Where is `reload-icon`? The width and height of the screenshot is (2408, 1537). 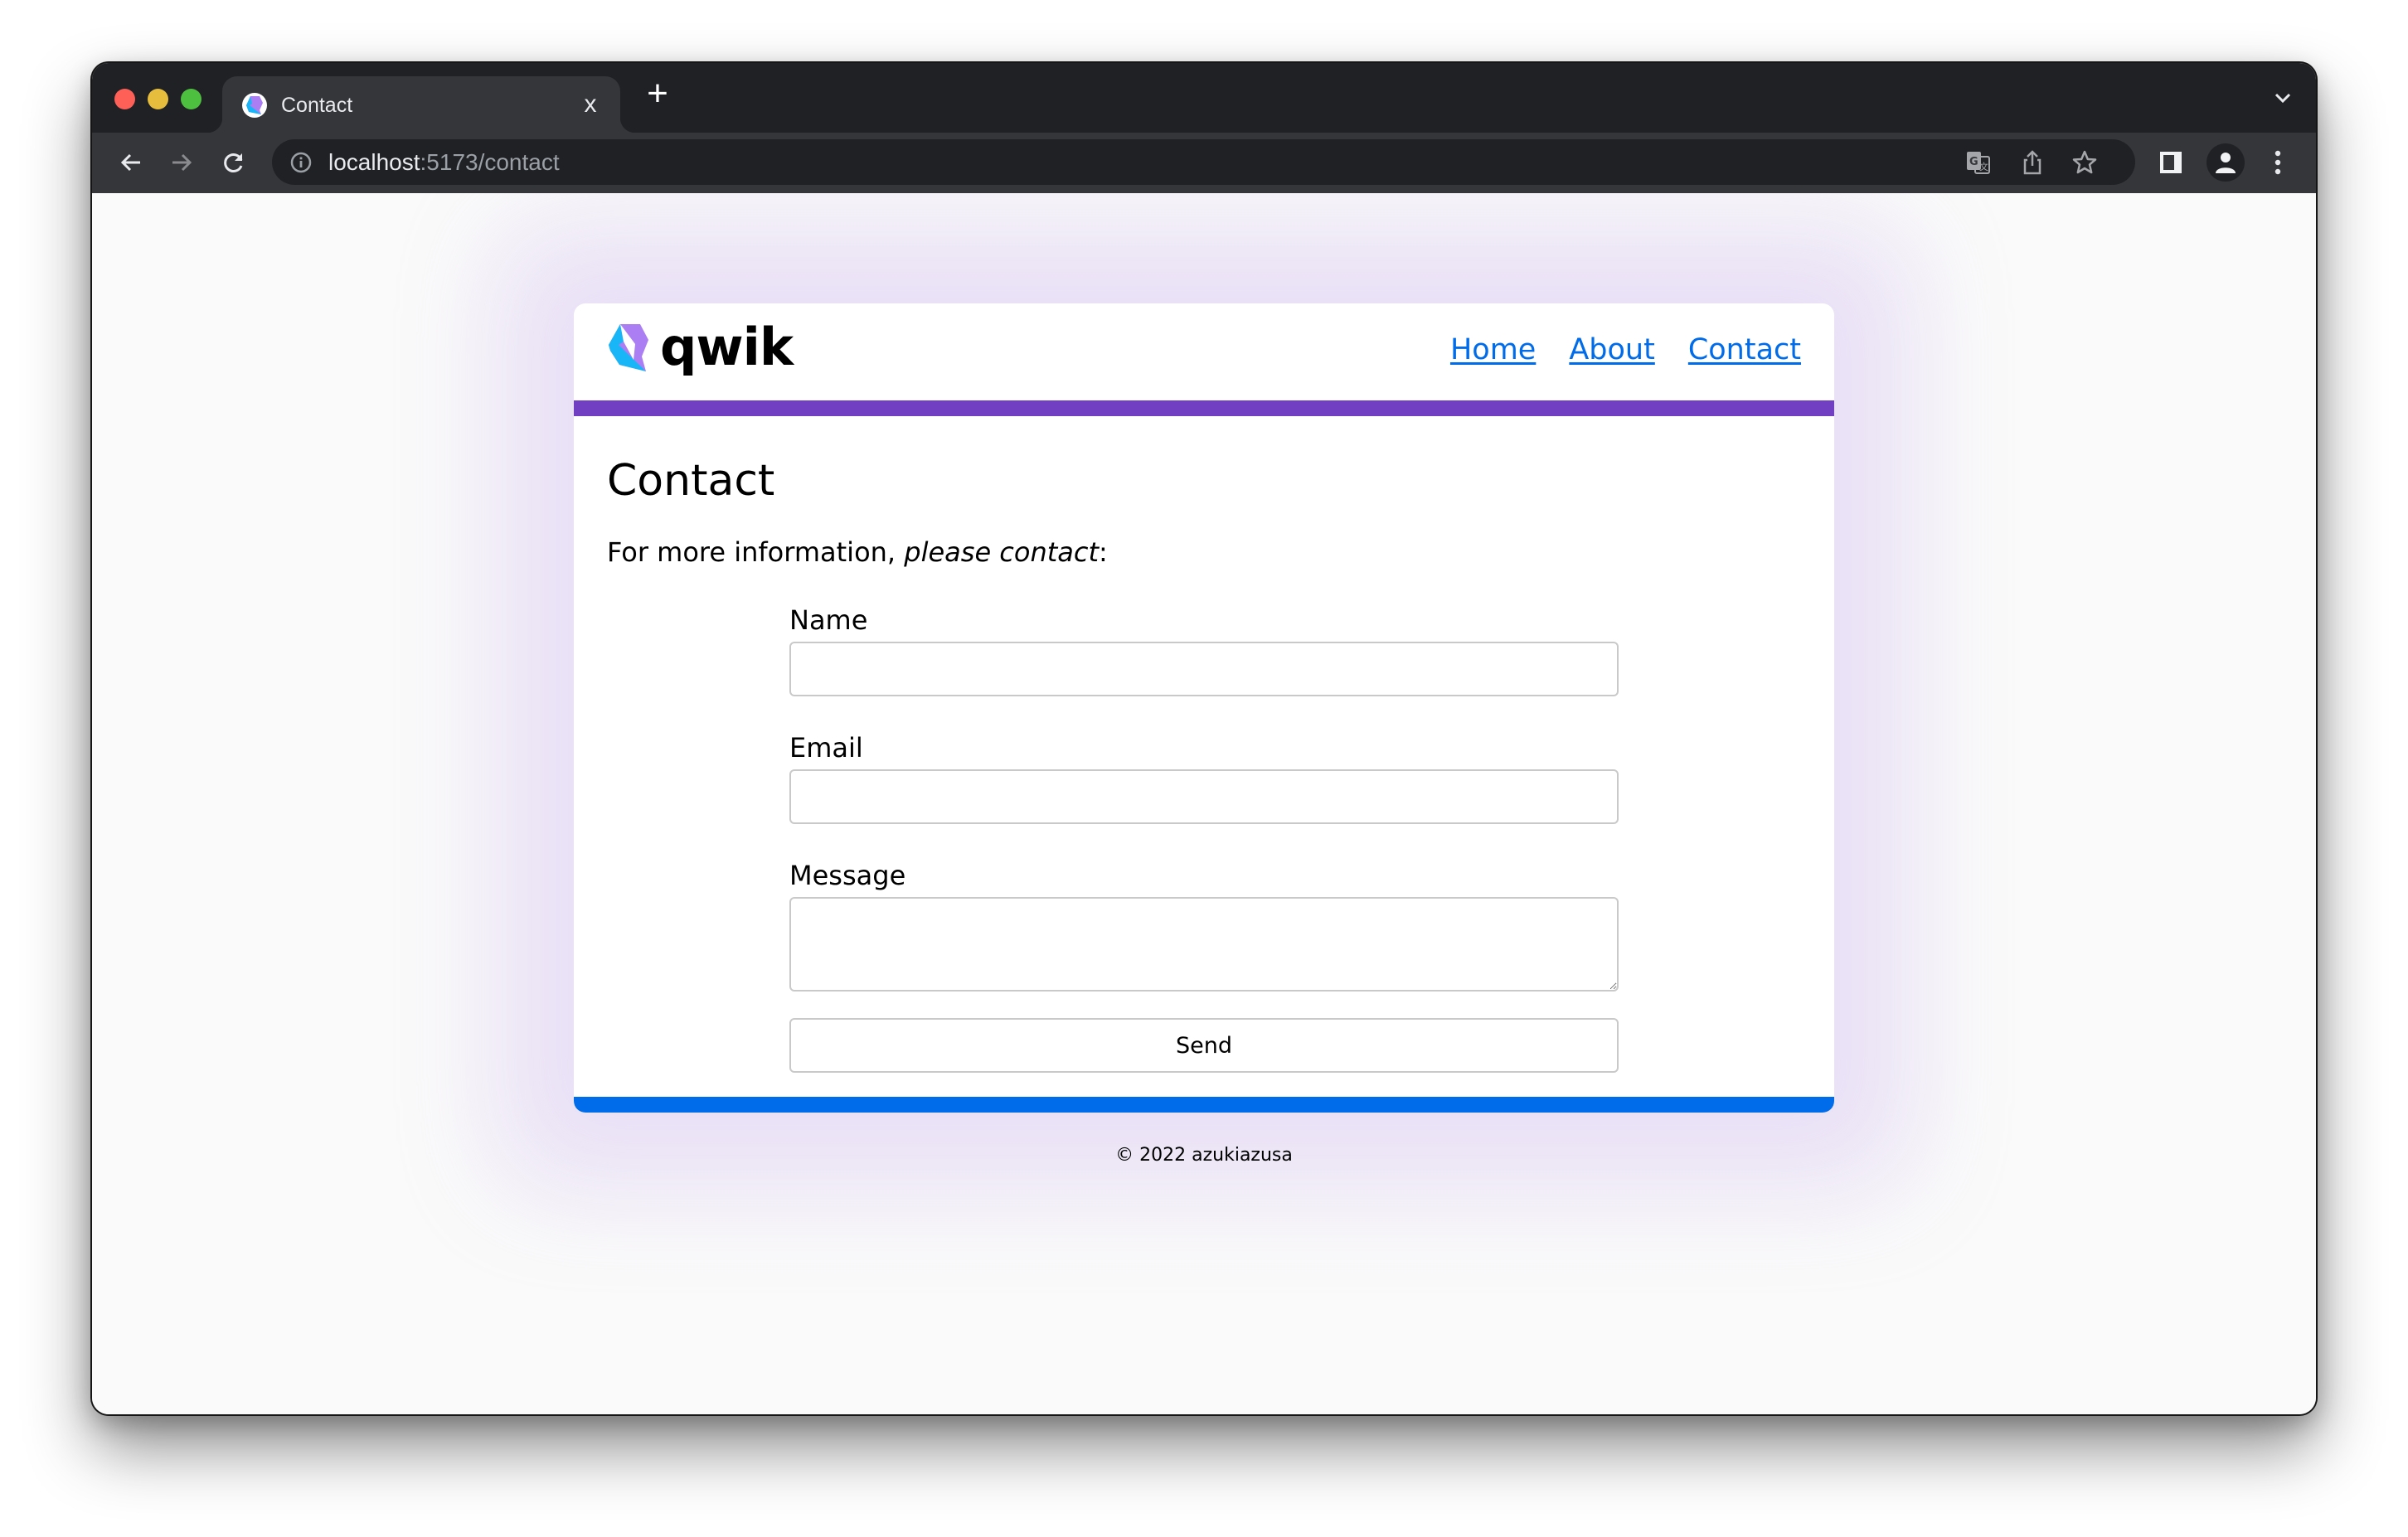 reload-icon is located at coordinates (234, 163).